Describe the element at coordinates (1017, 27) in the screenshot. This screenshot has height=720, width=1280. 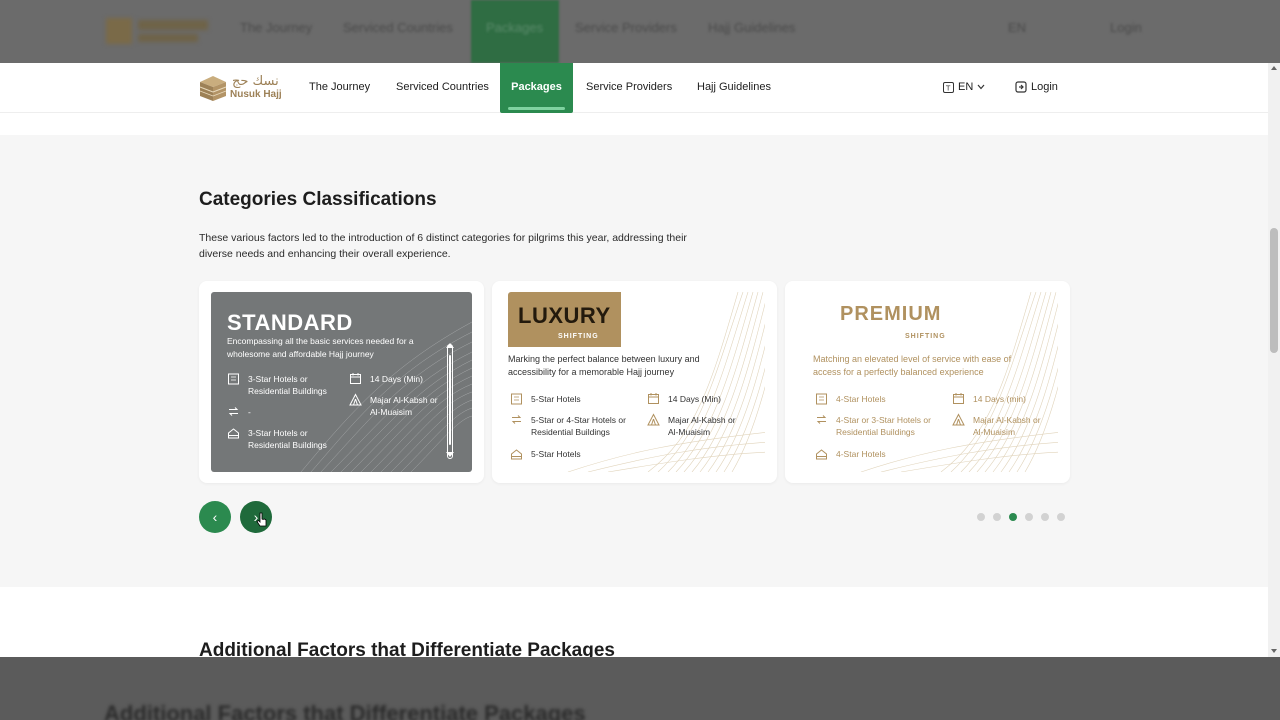
I see `blurred-nav-text: EN` at that location.